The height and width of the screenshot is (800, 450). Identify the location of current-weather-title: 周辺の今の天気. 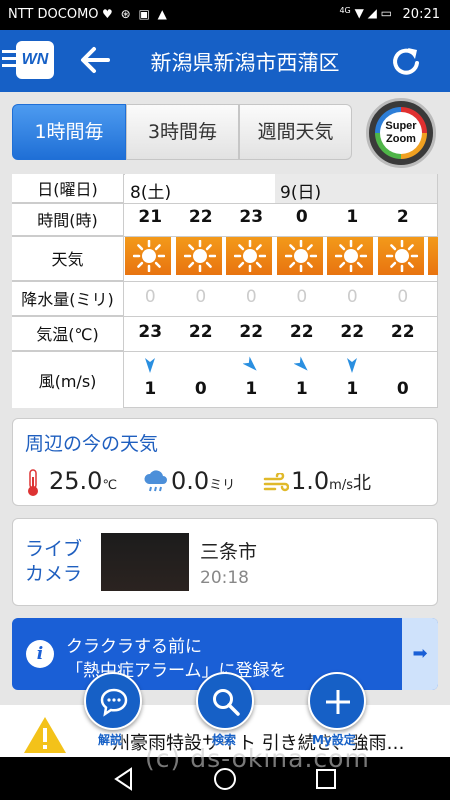
(92, 444).